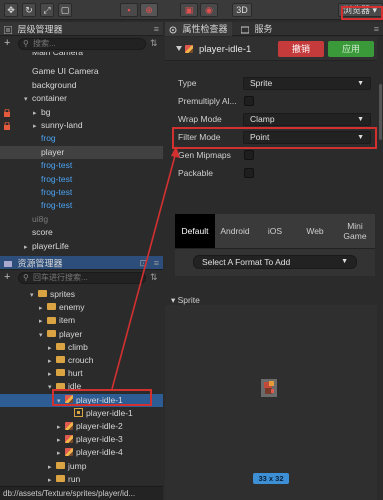 The width and height of the screenshot is (383, 500). I want to click on tab-inspector: 属性检查器, so click(198, 29).